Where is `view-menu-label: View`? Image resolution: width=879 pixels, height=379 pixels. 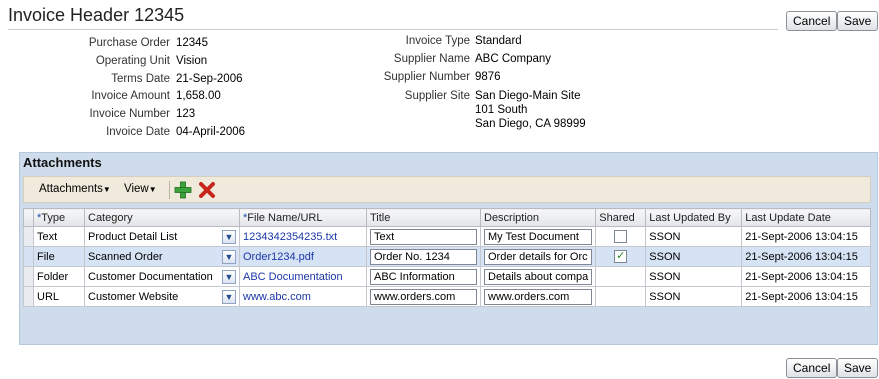 view-menu-label: View is located at coordinates (136, 189).